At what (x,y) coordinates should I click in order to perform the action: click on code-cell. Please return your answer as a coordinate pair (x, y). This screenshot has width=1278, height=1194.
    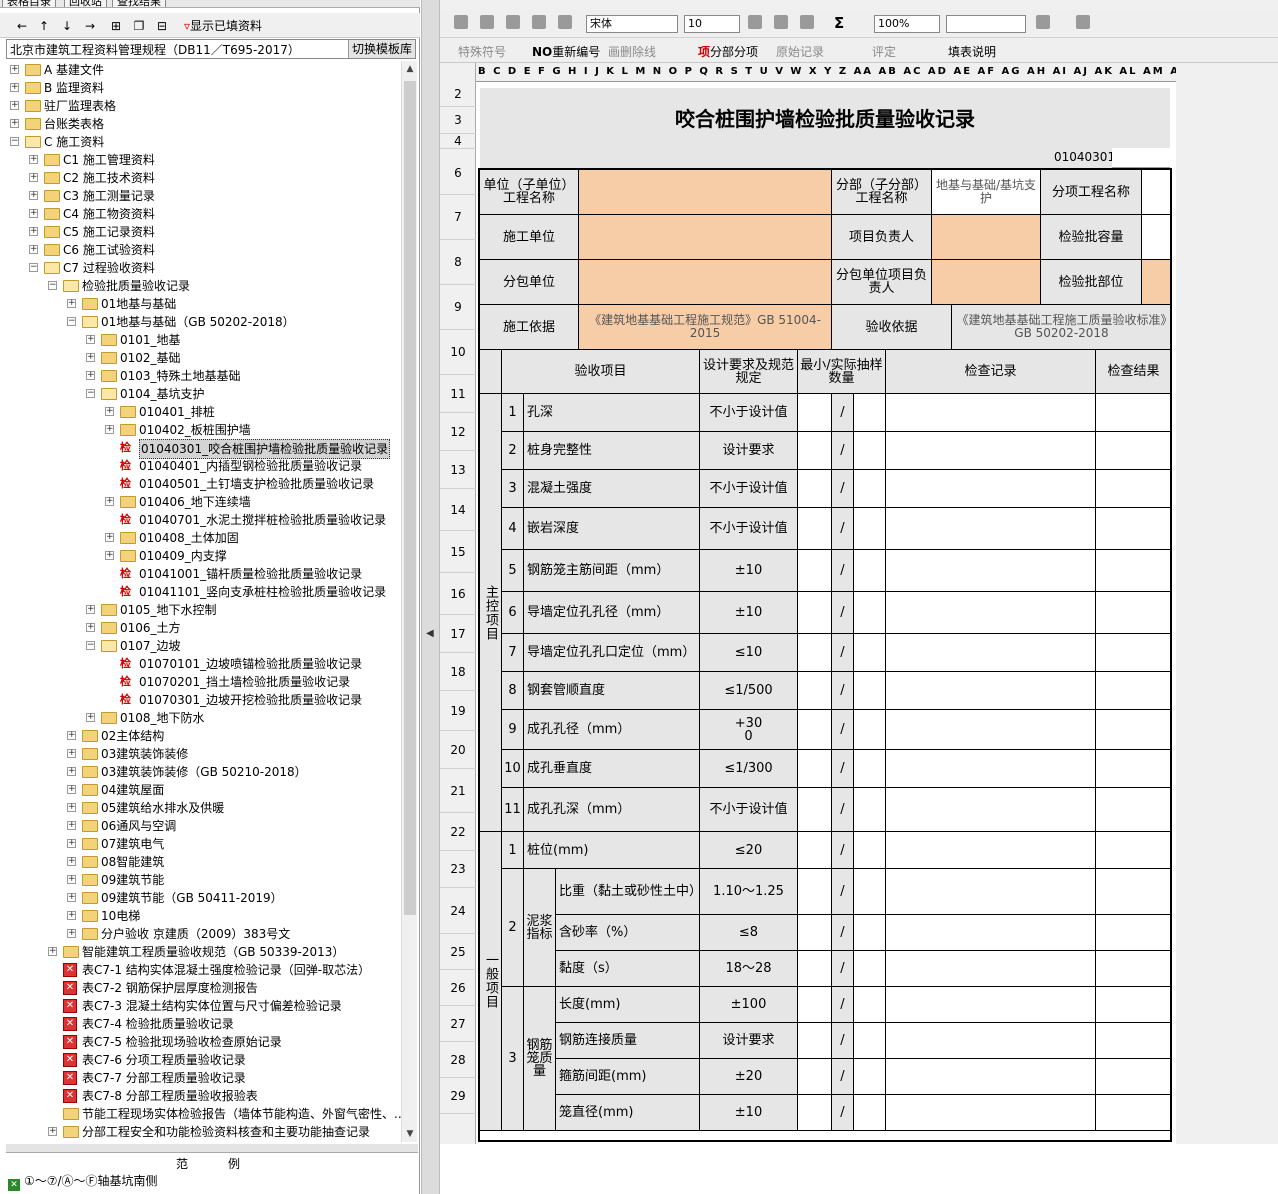
    Looking at the image, I should click on (1141, 158).